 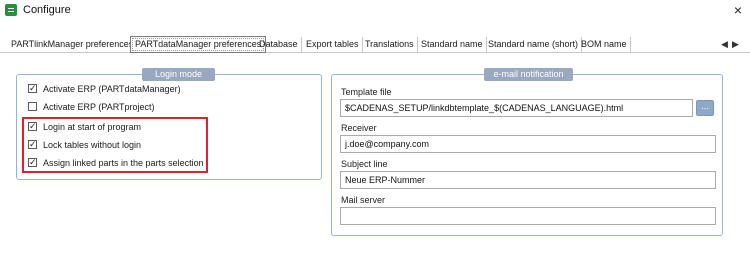 I want to click on check-icon: ✓, so click(x=33, y=88).